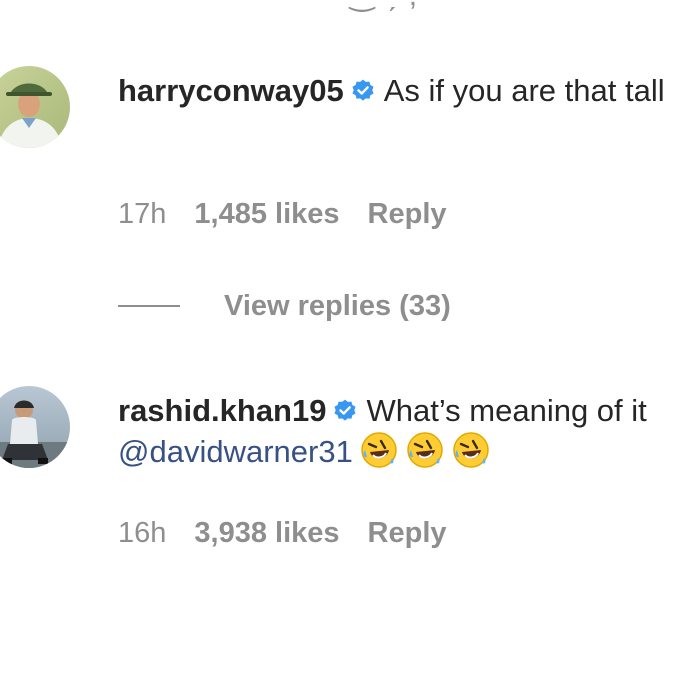 Image resolution: width=688 pixels, height=700 pixels. What do you see at coordinates (142, 214) in the screenshot?
I see `comment-timestamp: 17h` at bounding box center [142, 214].